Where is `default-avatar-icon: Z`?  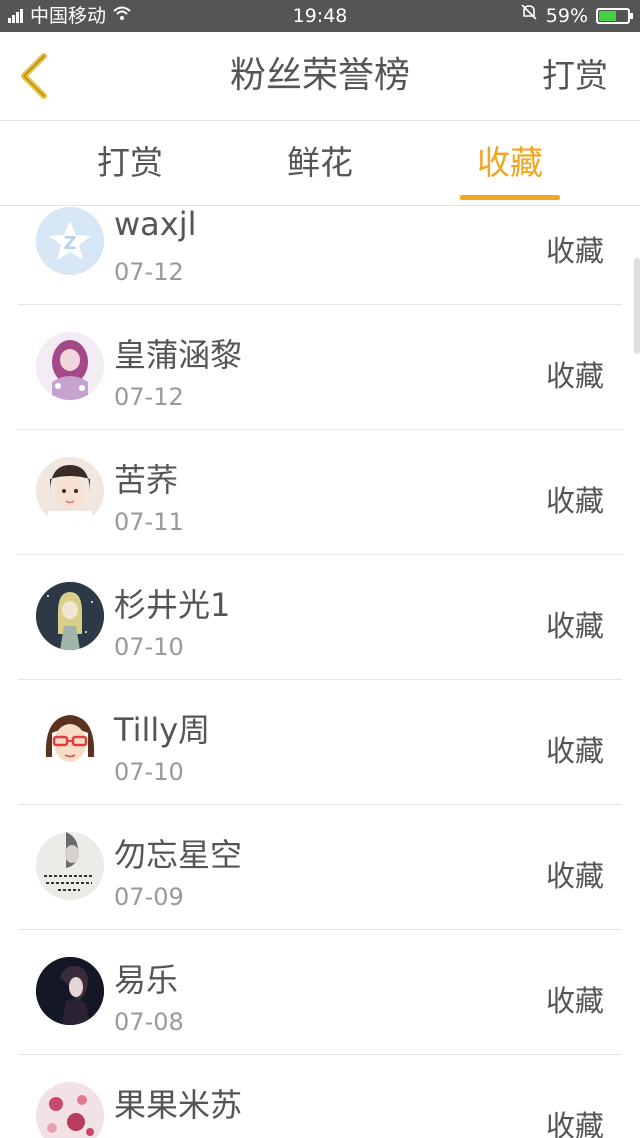
default-avatar-icon: Z is located at coordinates (70, 241).